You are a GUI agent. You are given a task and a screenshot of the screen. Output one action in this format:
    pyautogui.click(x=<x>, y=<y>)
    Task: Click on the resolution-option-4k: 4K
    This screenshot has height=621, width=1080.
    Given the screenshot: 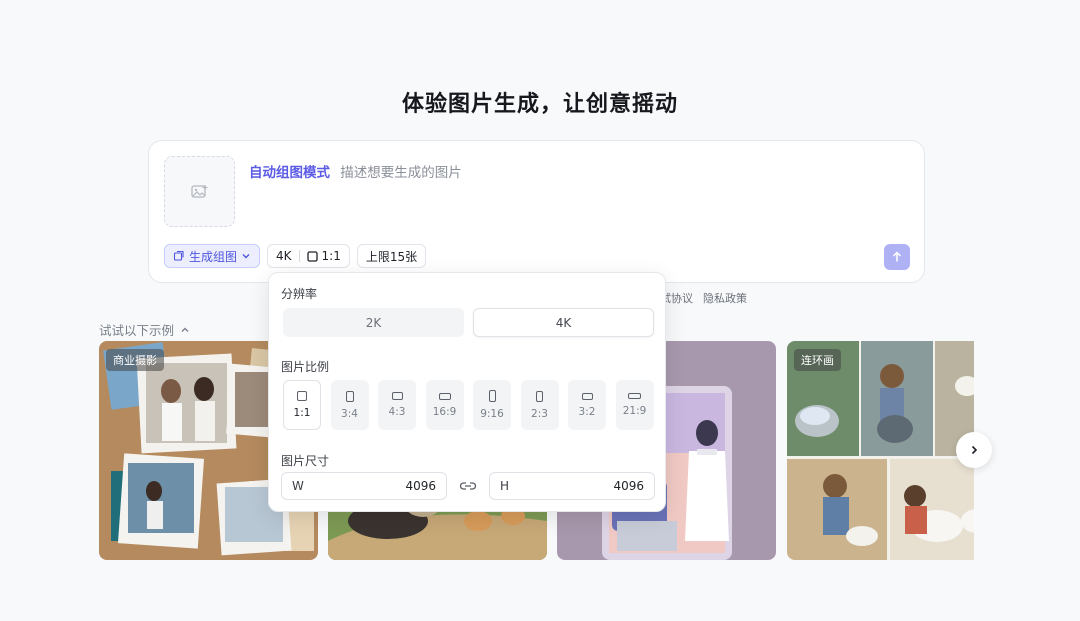 What is the action you would take?
    pyautogui.click(x=563, y=322)
    